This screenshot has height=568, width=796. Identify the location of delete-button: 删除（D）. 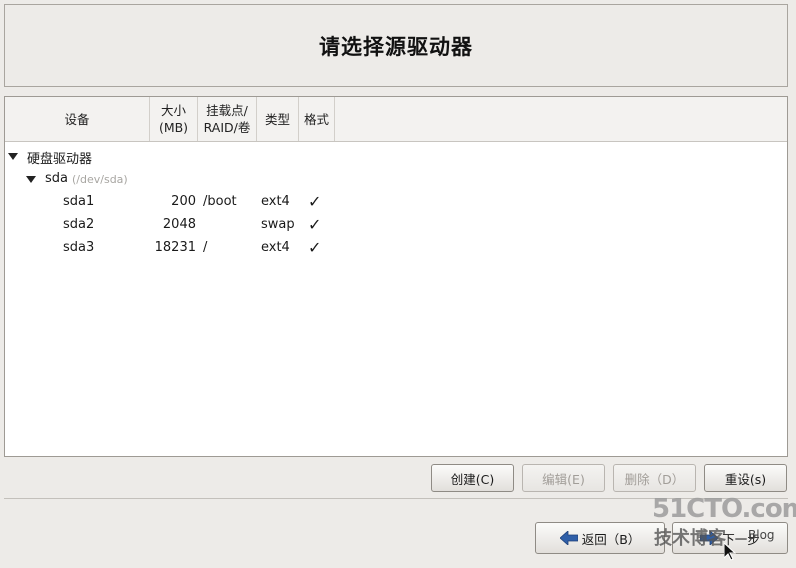
(654, 478).